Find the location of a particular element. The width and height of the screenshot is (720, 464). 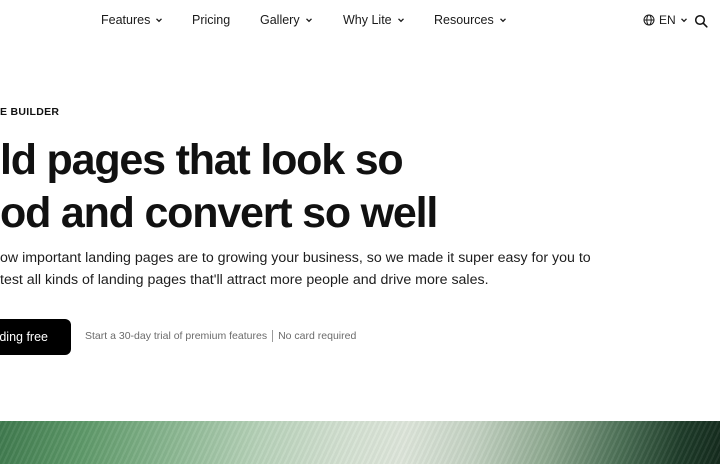

nav-item-features: Features is located at coordinates (132, 20).